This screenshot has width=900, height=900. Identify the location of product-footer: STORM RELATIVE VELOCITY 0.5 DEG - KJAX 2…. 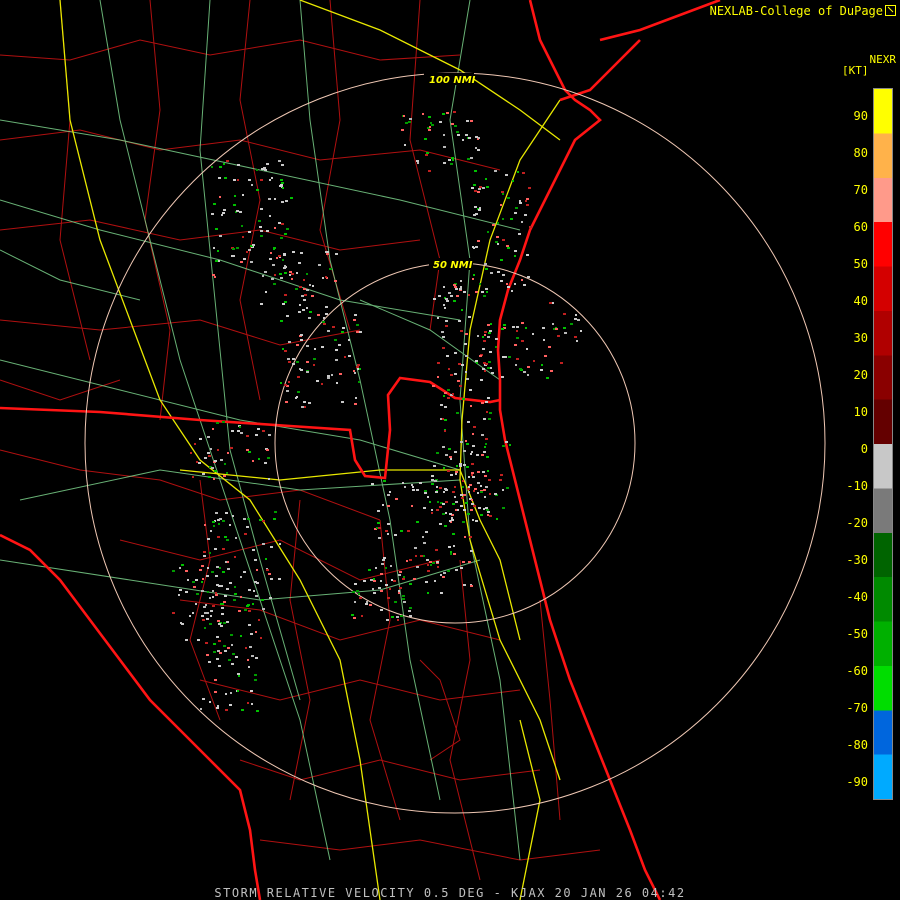
(450, 893).